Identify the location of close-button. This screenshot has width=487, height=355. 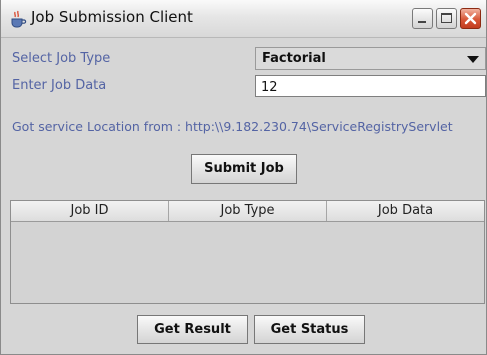
(470, 18).